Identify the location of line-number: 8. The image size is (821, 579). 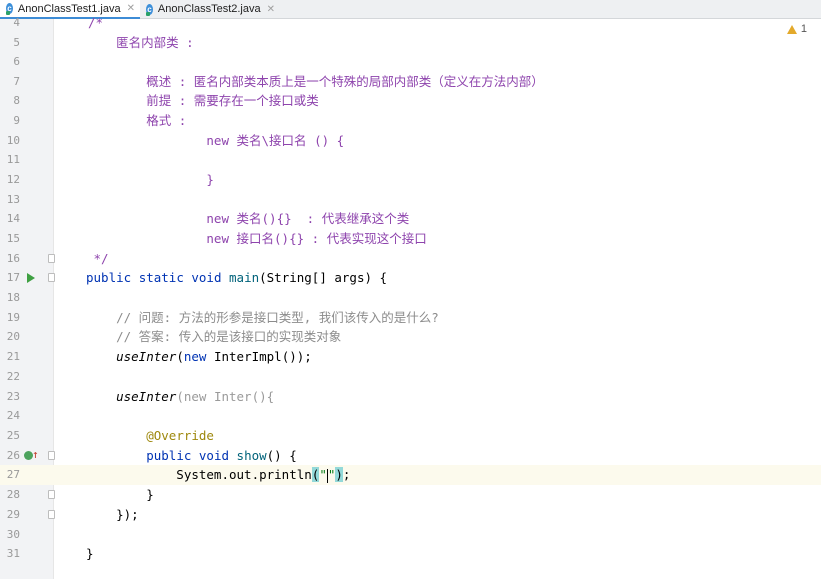
(16, 100).